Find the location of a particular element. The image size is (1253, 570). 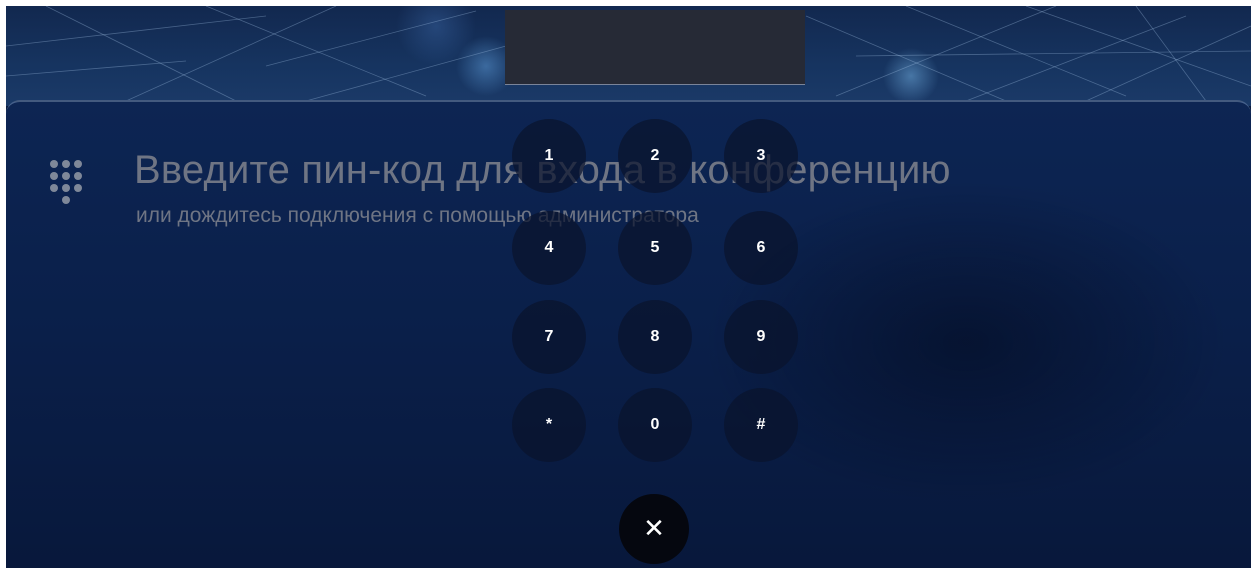

close-button: ✕ is located at coordinates (654, 529).